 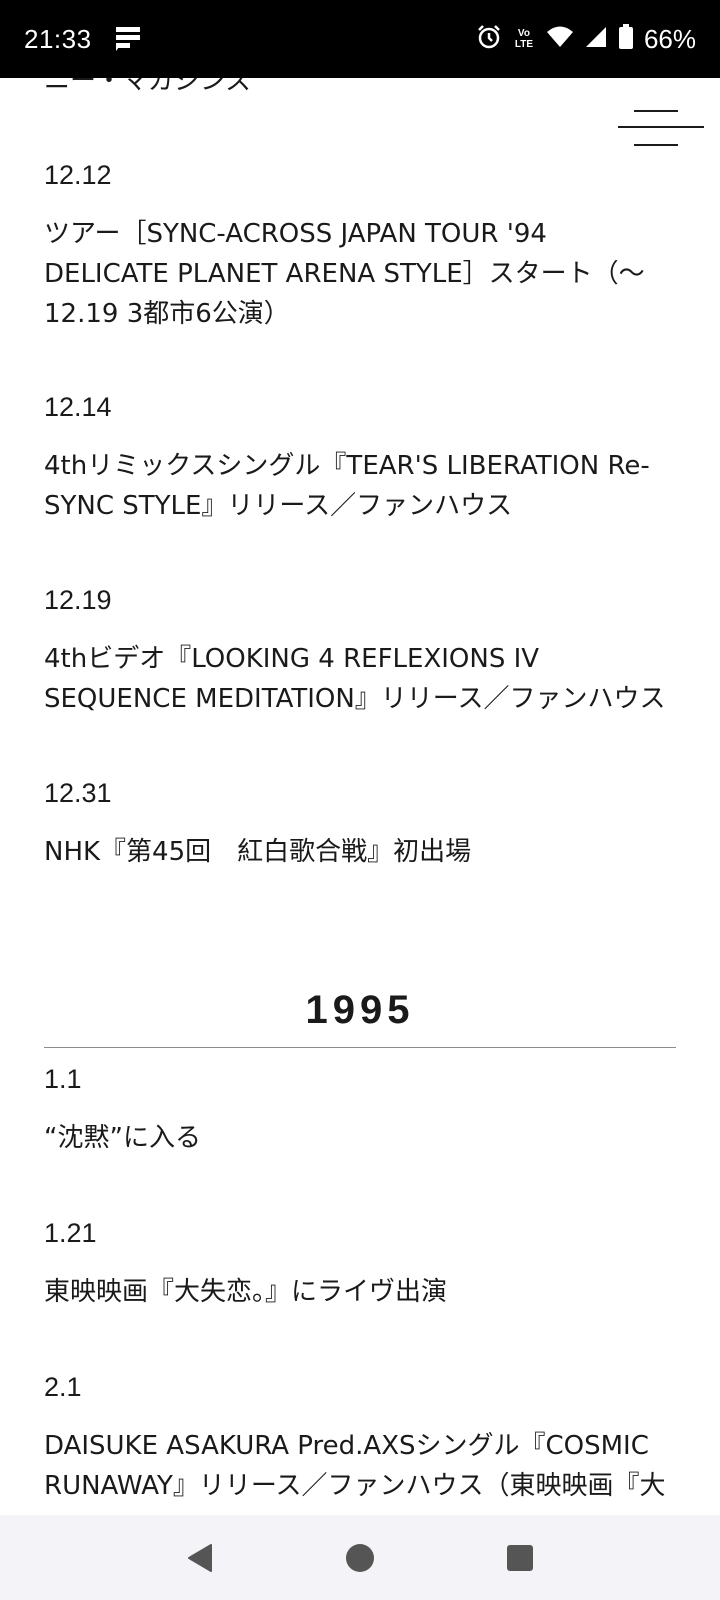 What do you see at coordinates (128, 39) in the screenshot?
I see `notification-icon` at bounding box center [128, 39].